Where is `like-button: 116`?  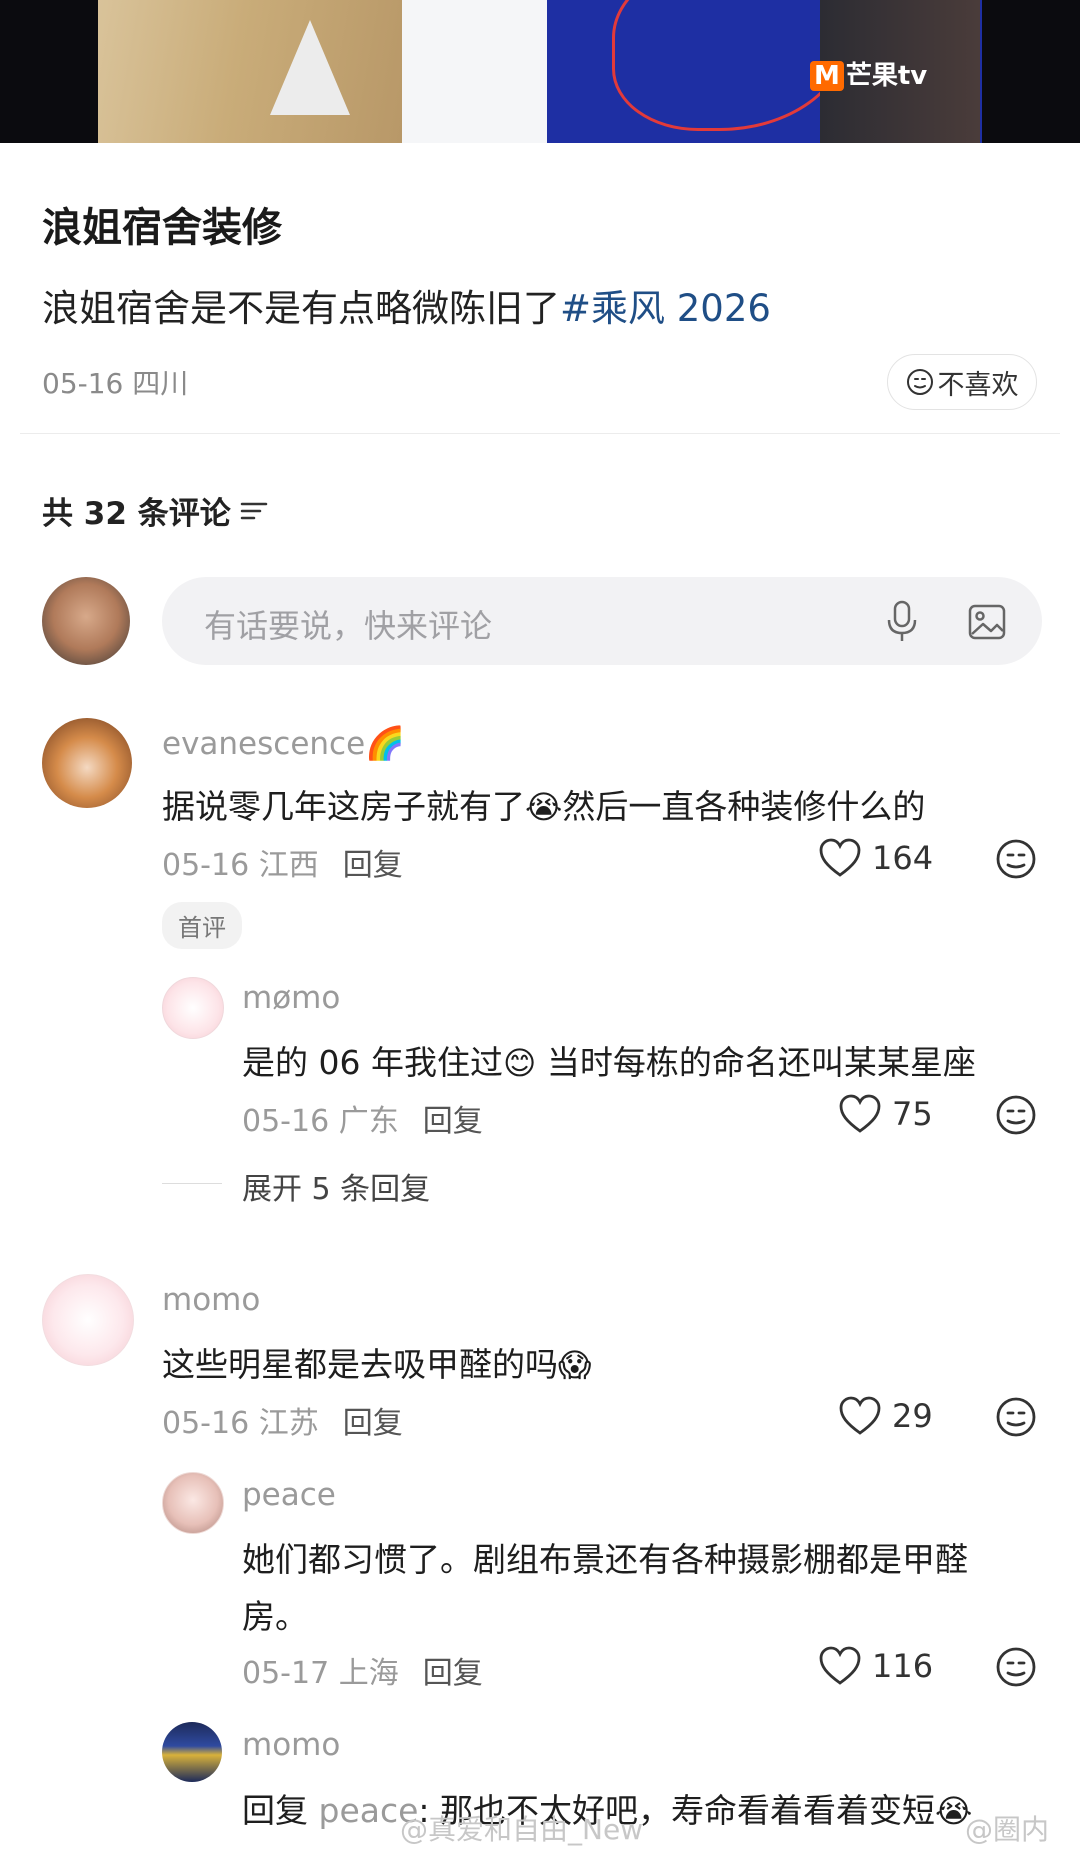 like-button: 116 is located at coordinates (875, 1666).